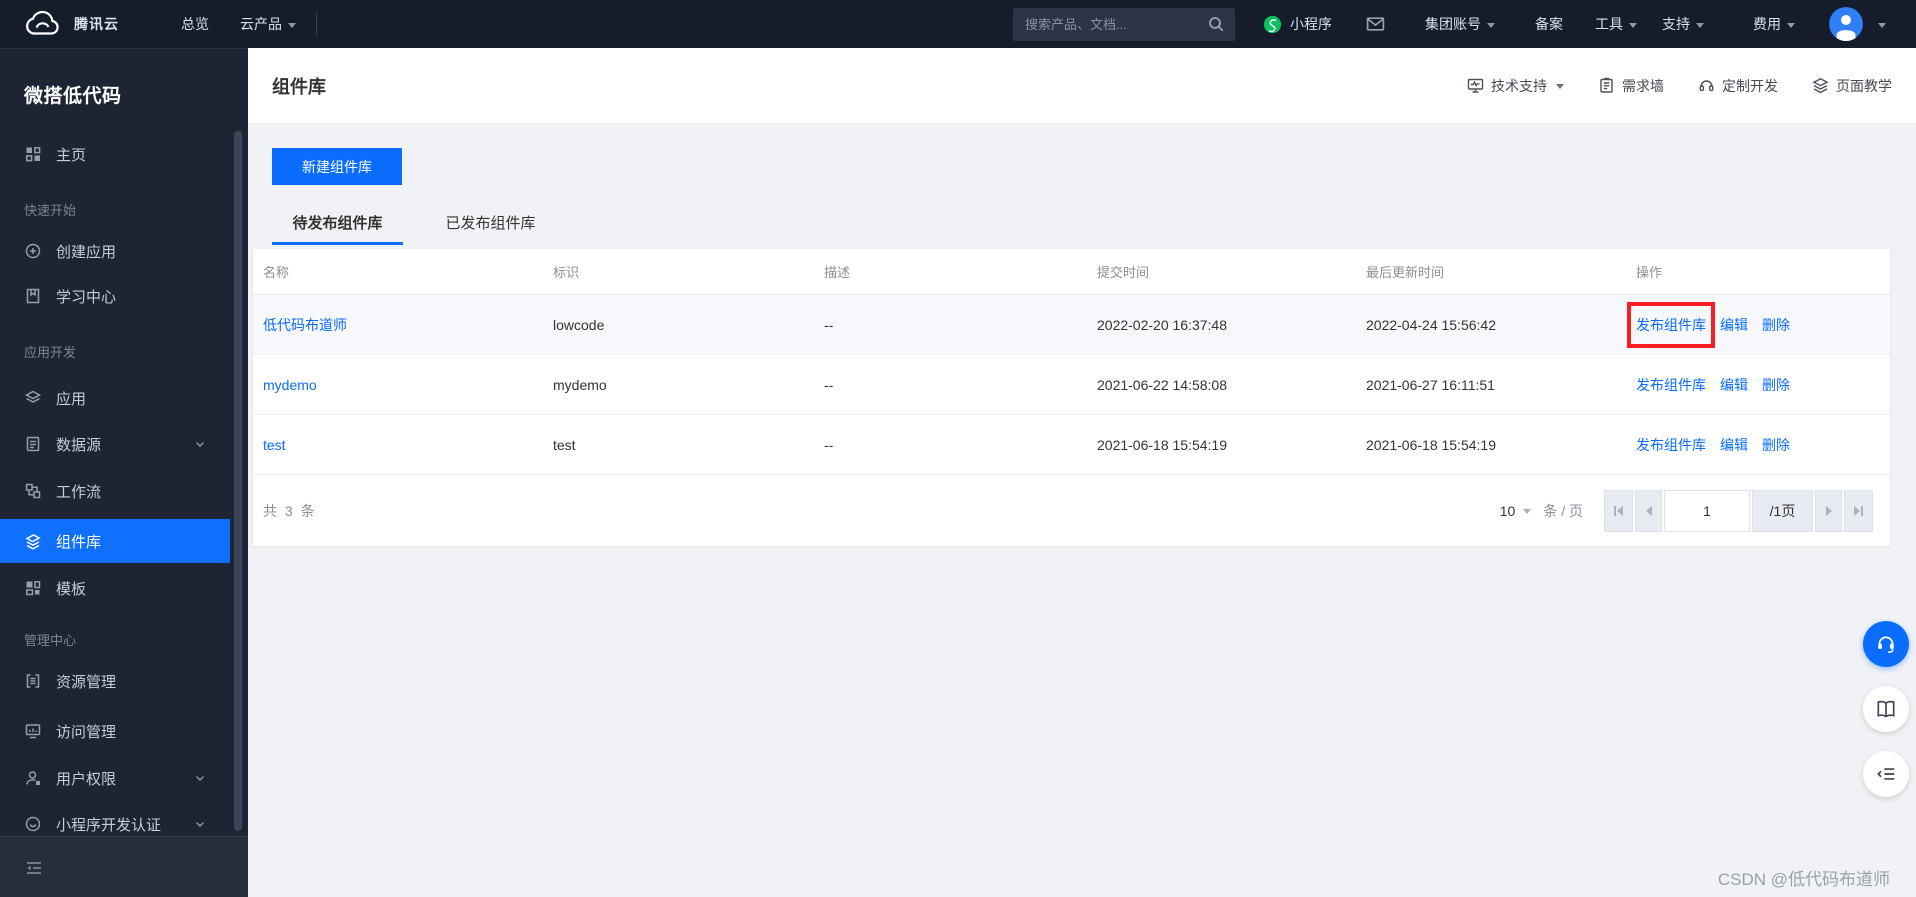 The image size is (1916, 897). Describe the element at coordinates (115, 541) in the screenshot. I see `sidebar-item-component-library: 组件库` at that location.